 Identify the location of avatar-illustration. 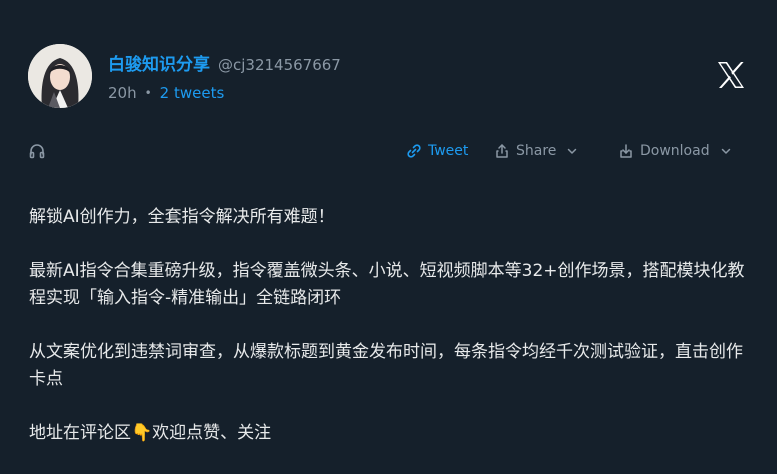
(60, 76).